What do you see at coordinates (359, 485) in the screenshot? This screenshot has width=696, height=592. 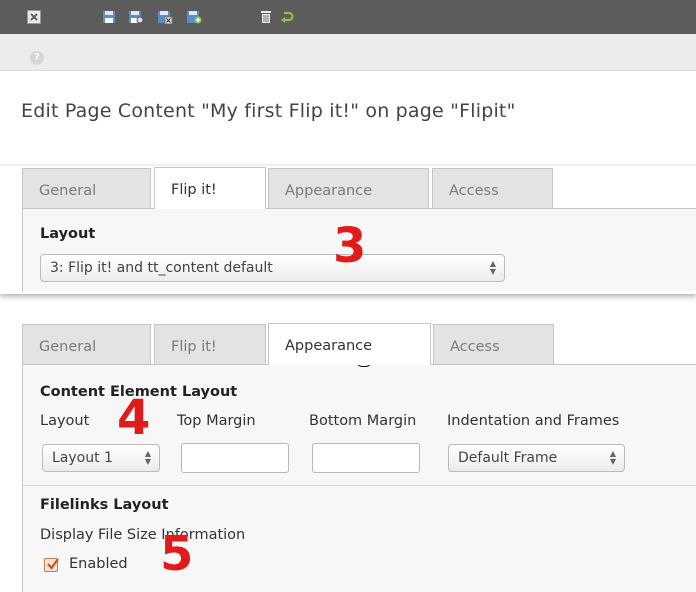 I see `section-divider` at bounding box center [359, 485].